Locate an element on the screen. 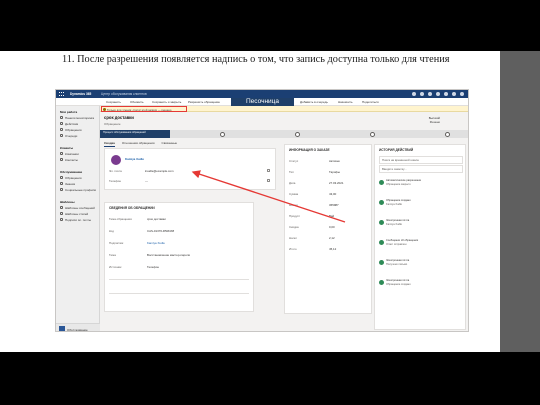 The height and width of the screenshot is (405, 540). top-navigation-bar: Dynamics 365 Центр обслуживания клиентов is located at coordinates (262, 94).